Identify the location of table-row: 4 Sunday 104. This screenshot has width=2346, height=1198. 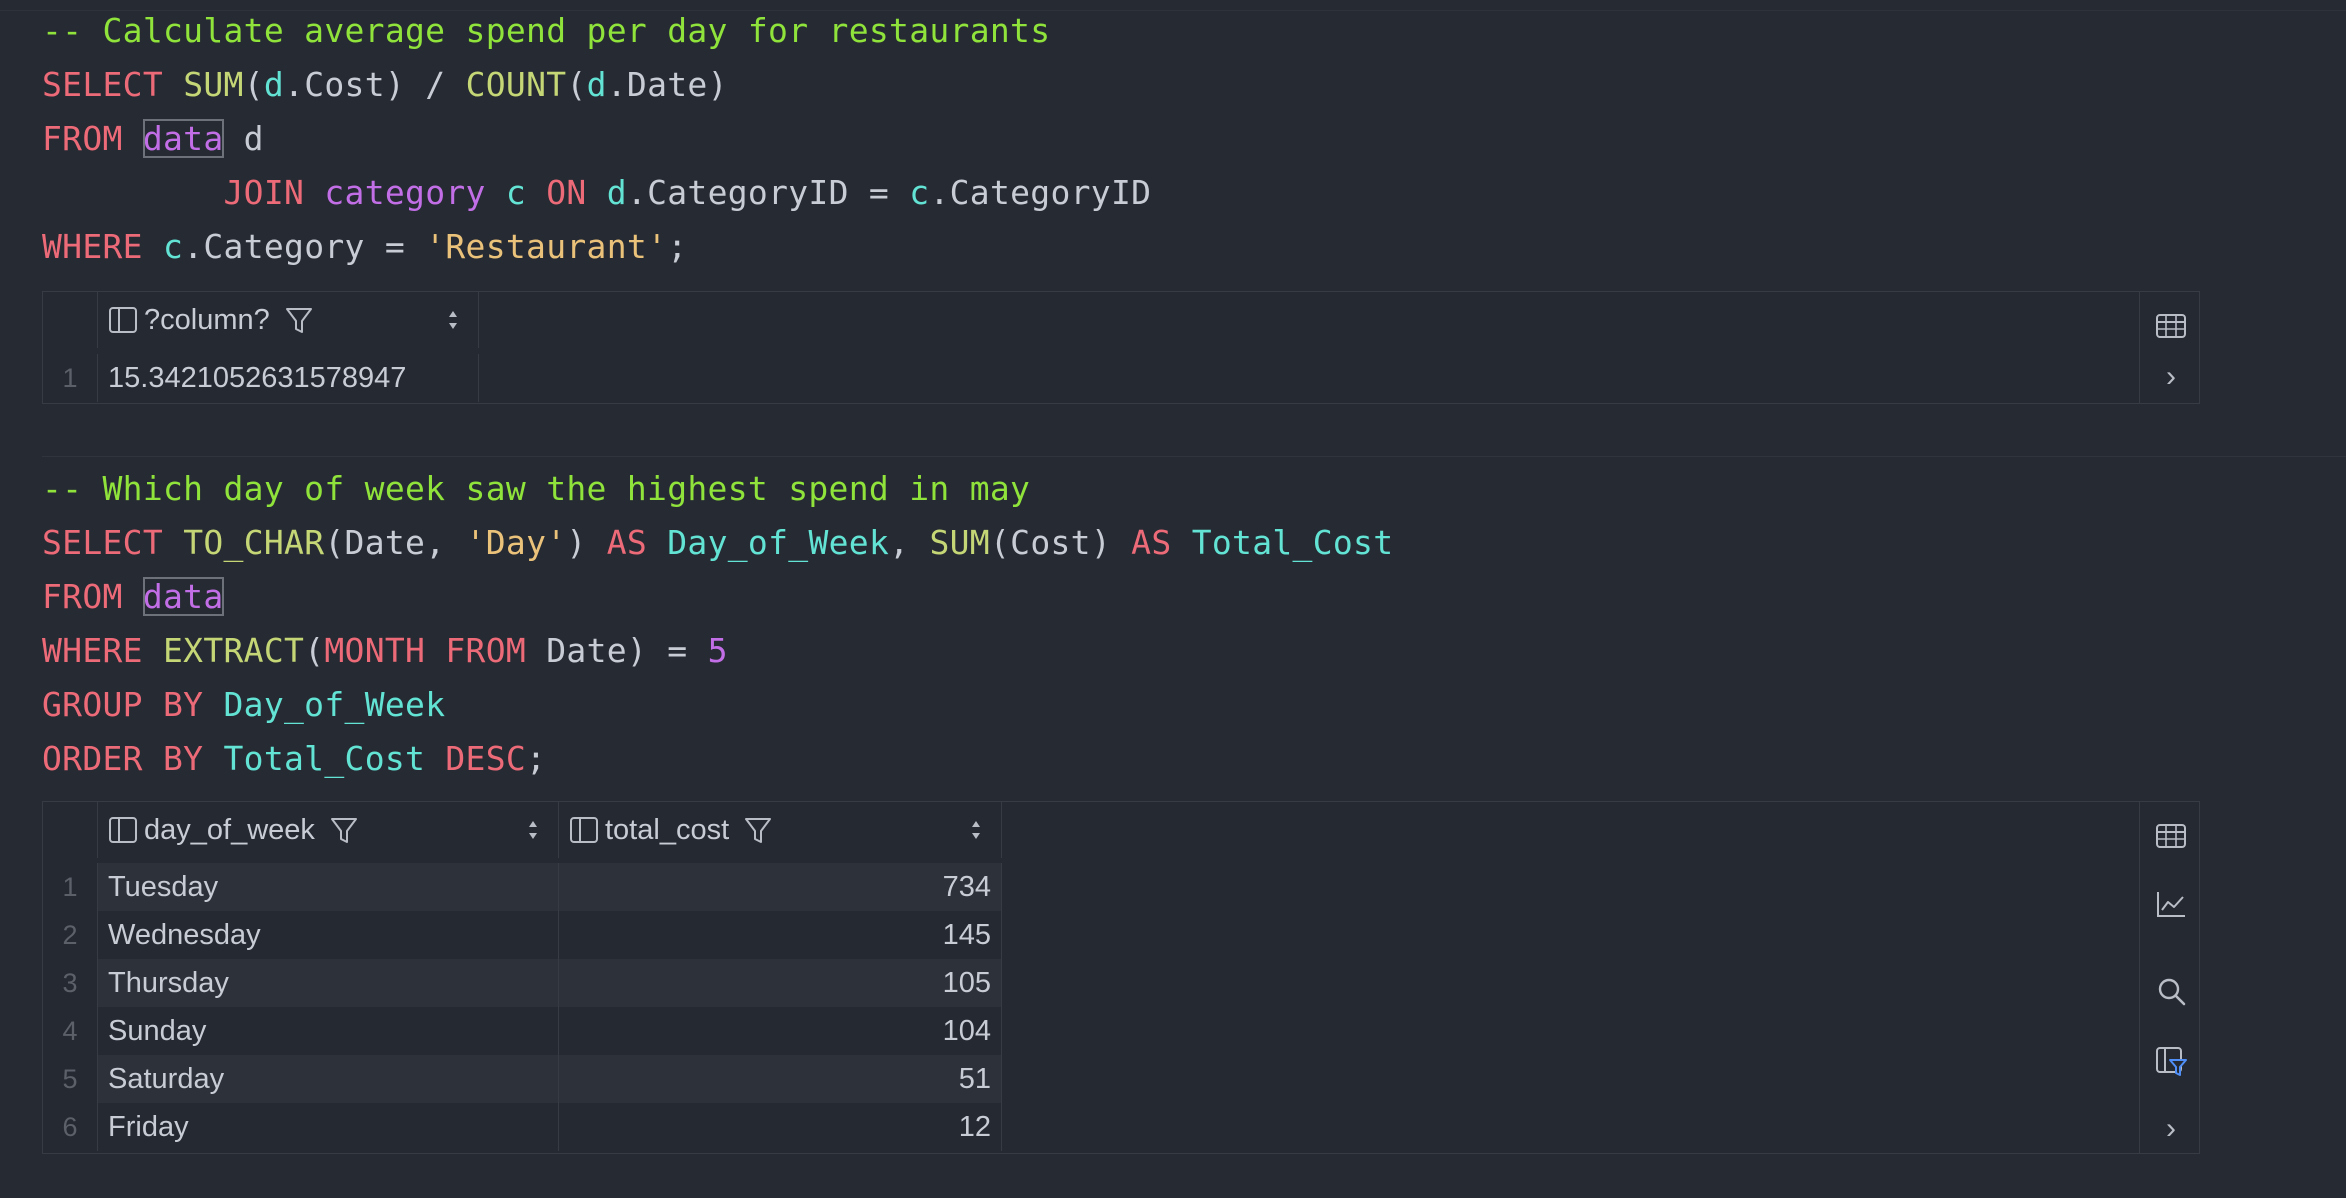
(543, 1031).